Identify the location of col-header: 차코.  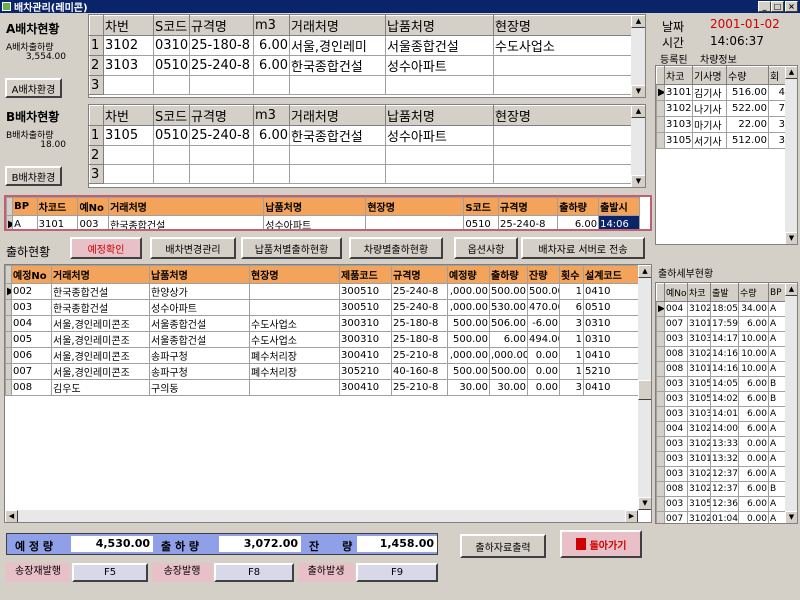
(699, 292).